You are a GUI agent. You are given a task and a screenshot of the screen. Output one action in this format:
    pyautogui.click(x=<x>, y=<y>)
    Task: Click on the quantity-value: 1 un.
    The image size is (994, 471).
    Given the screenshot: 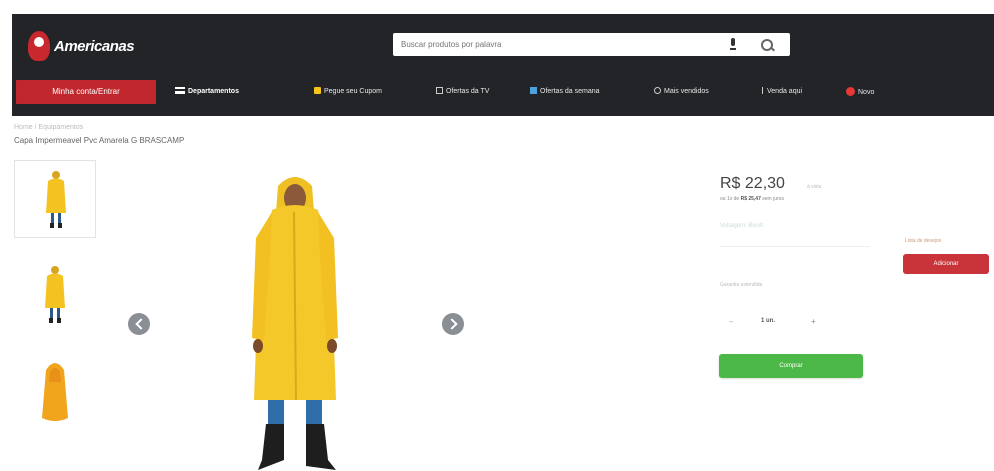 What is the action you would take?
    pyautogui.click(x=768, y=321)
    